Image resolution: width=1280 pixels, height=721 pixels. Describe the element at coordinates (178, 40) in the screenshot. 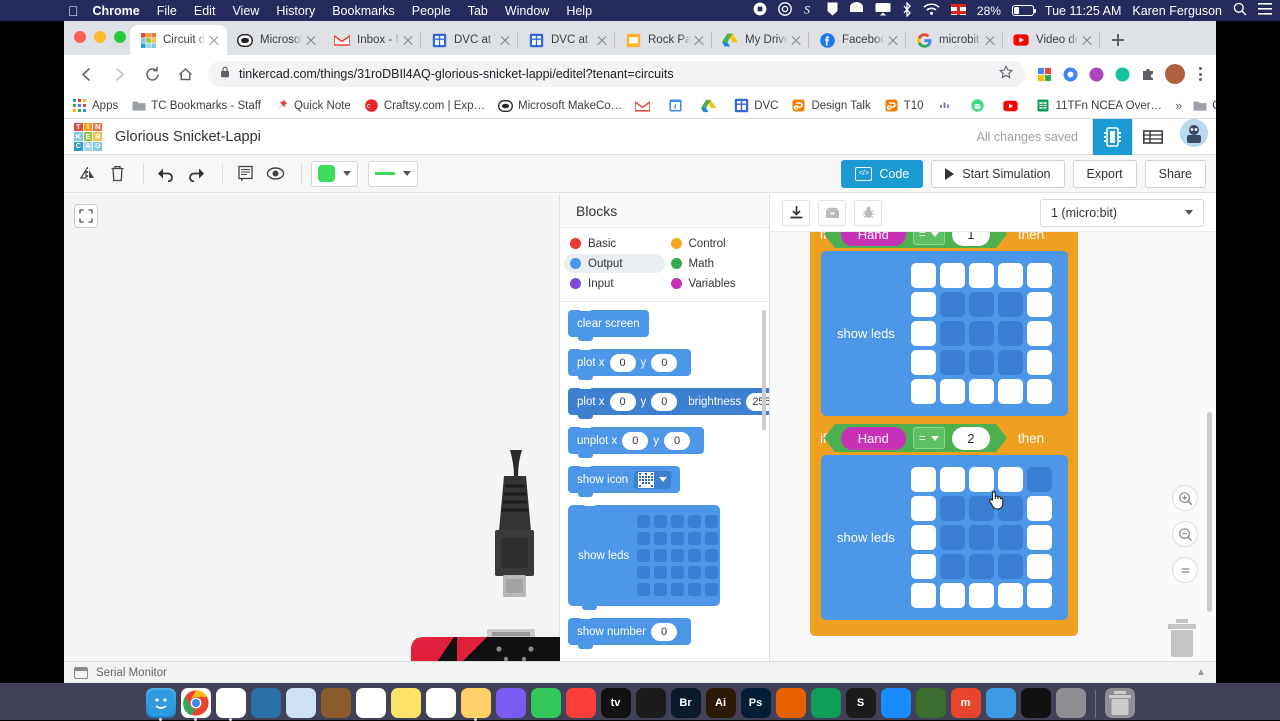

I see `browser-tab-0: Circuit des` at that location.